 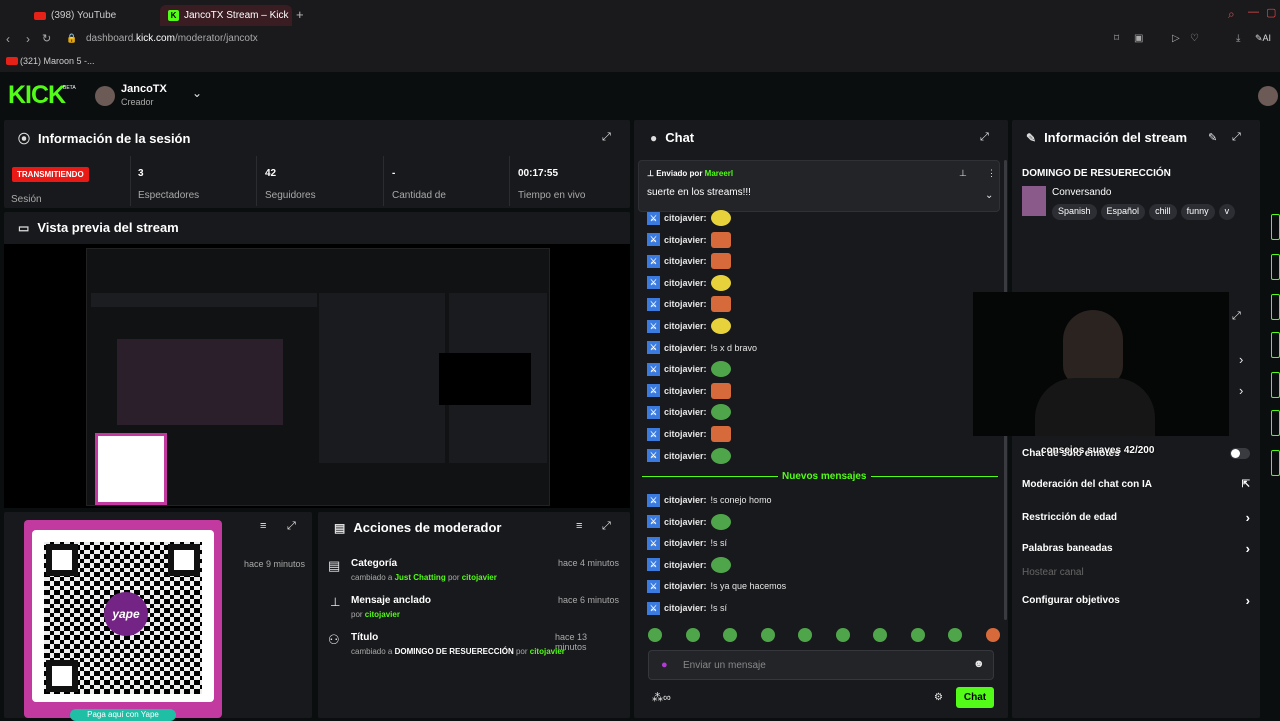 What do you see at coordinates (172, 38) in the screenshot?
I see `url-field: dashboard.kick.com/moderator/jancotx` at bounding box center [172, 38].